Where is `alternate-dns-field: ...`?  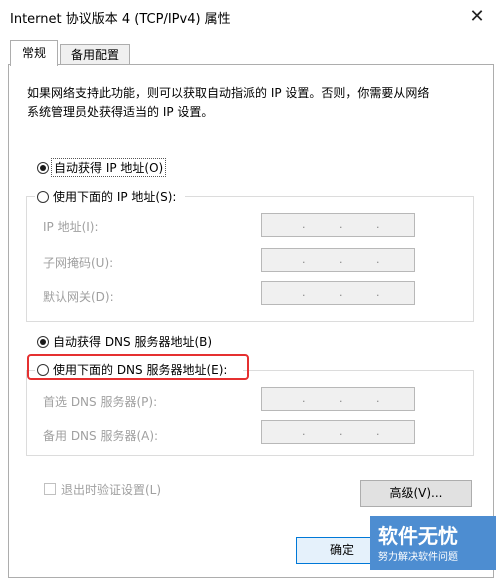
alternate-dns-field: ... is located at coordinates (338, 432).